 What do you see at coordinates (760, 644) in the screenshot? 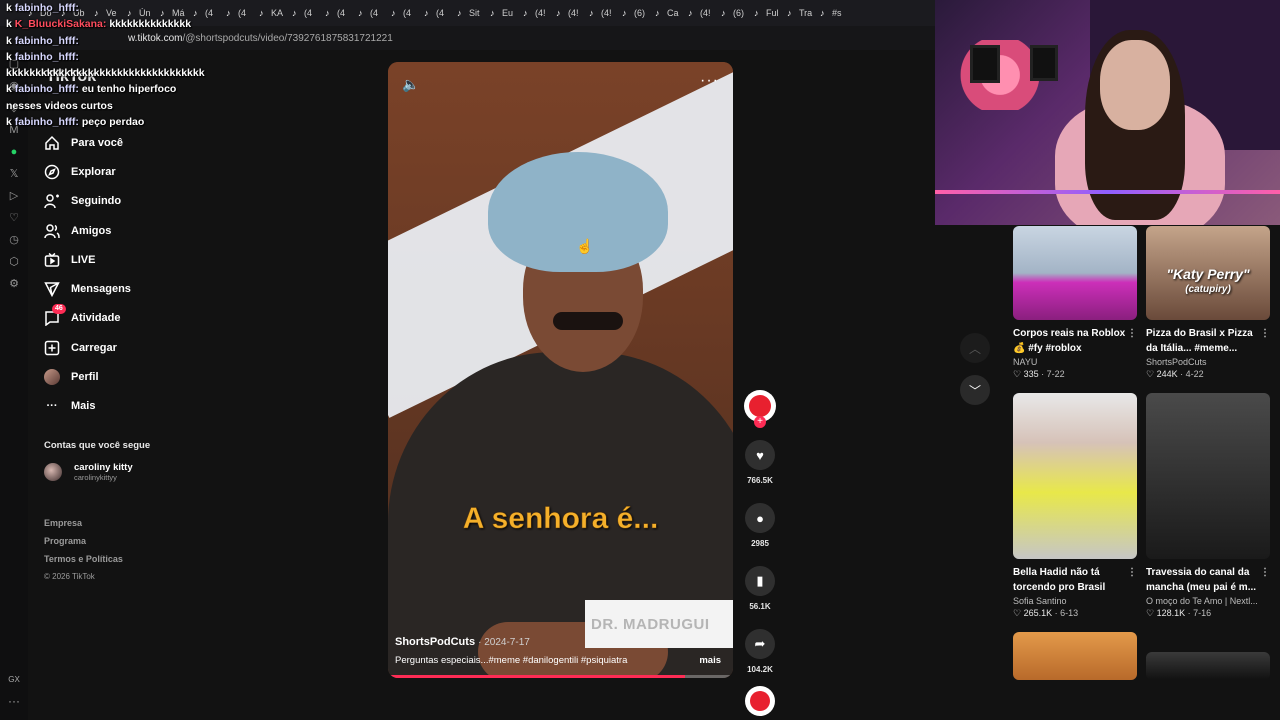
I see `share-button: ➦` at bounding box center [760, 644].